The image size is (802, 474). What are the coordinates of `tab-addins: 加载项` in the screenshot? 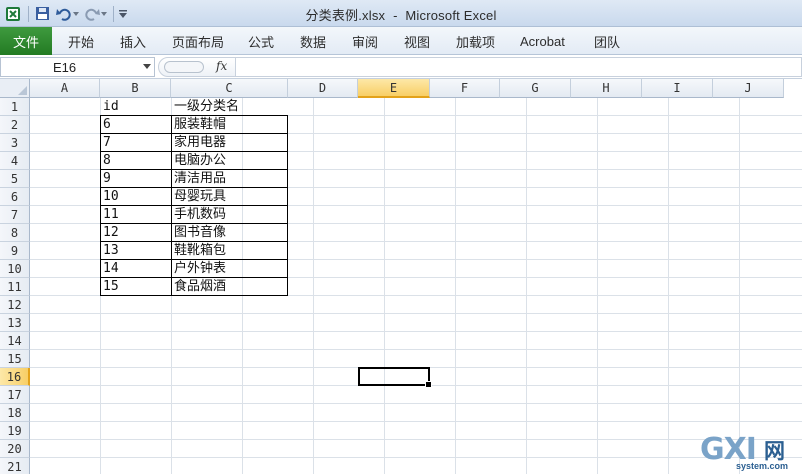 It's located at (475, 41).